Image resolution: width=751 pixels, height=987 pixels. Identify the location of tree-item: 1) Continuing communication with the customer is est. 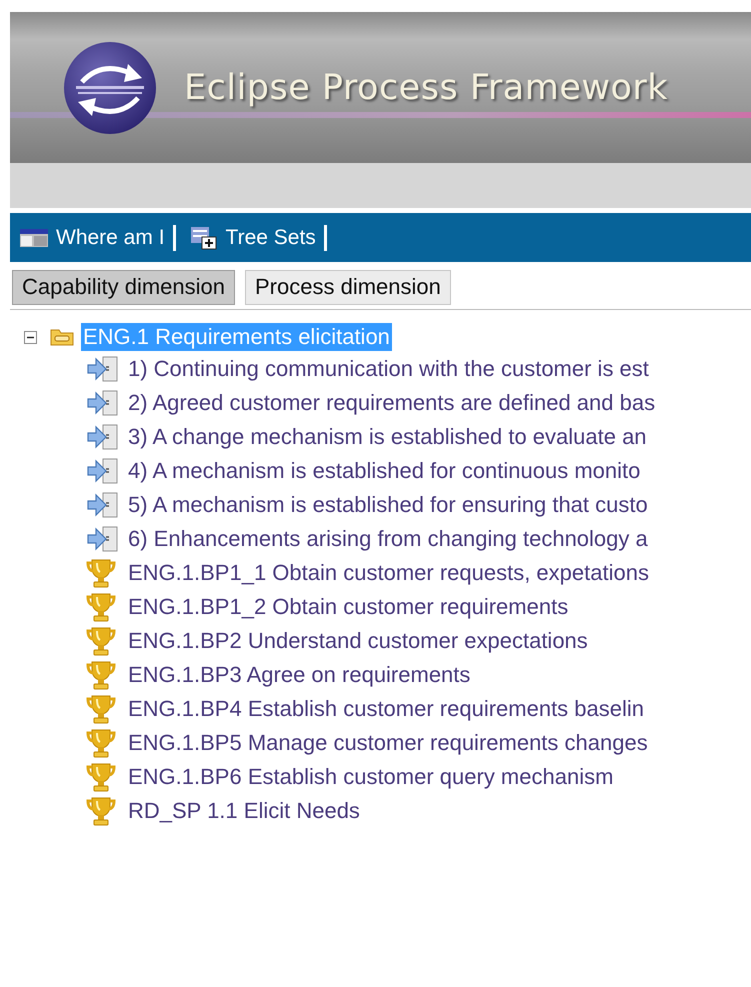
(388, 369).